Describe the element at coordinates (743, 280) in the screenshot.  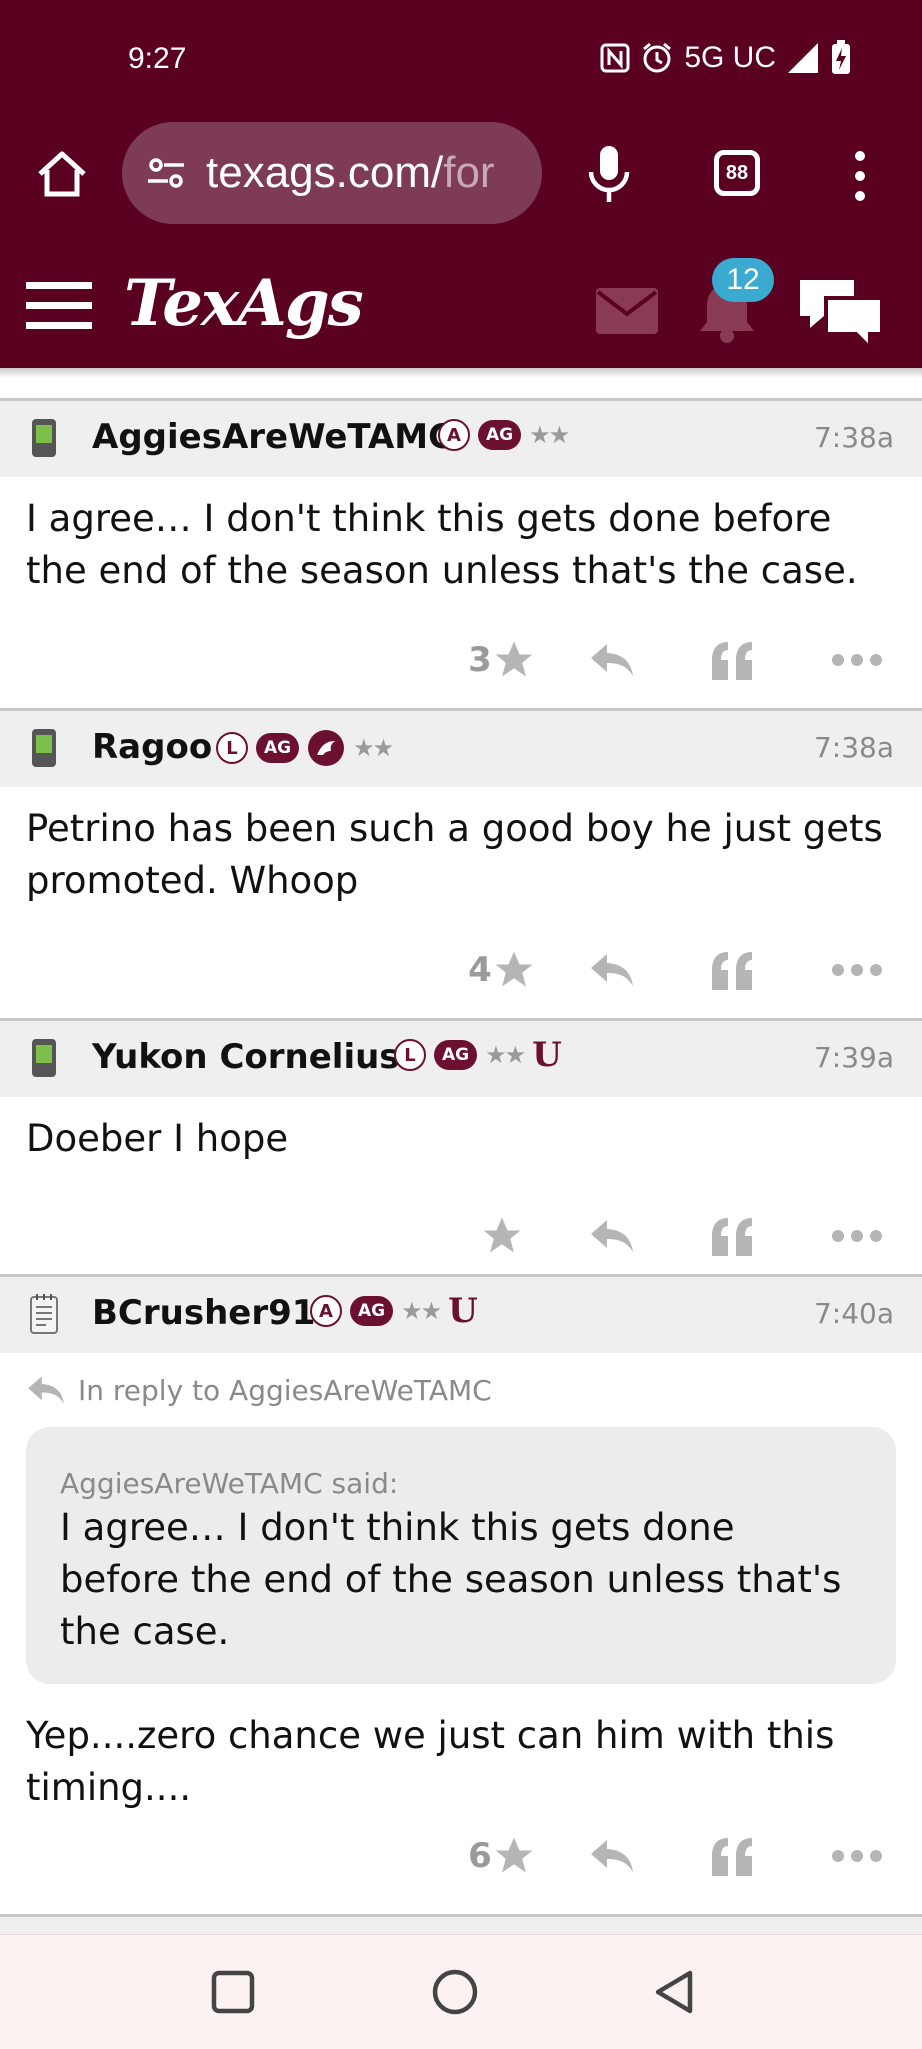
I see `notification-count-badge: 12` at that location.